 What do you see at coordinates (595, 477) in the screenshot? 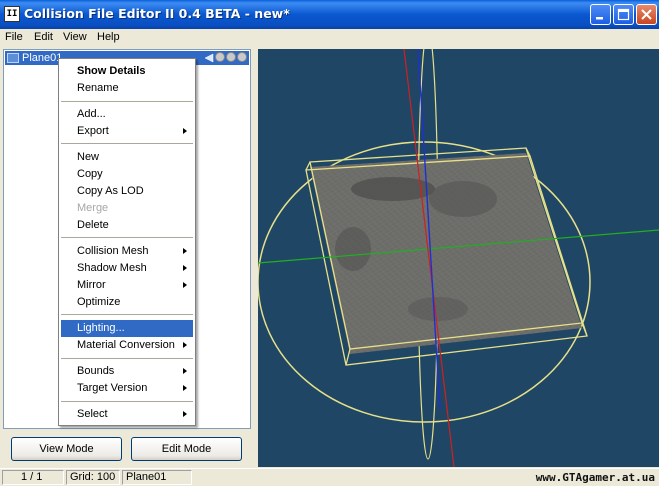
I see `watermark: www.GTAgamer.at.ua` at bounding box center [595, 477].